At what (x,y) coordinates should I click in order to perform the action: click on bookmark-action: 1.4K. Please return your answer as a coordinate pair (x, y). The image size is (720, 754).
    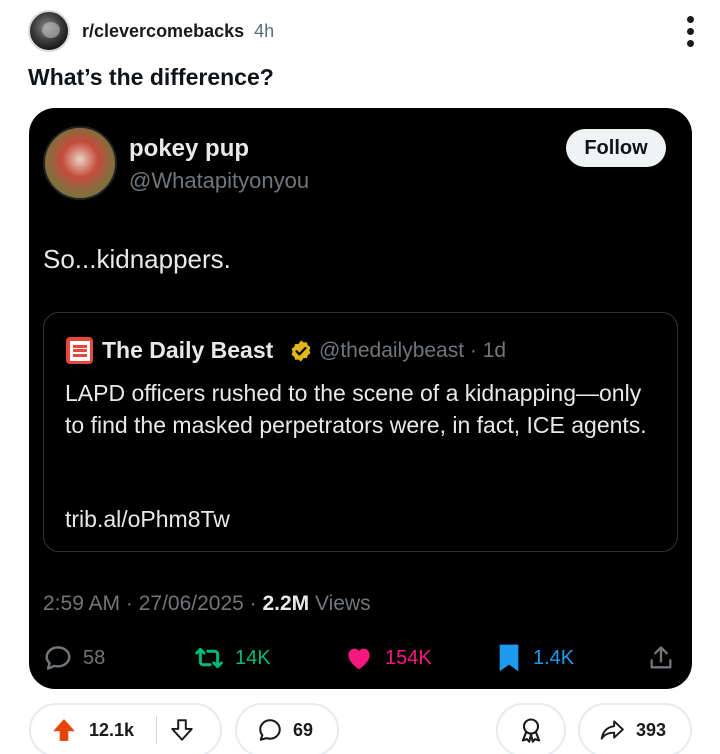
    Looking at the image, I should click on (534, 658).